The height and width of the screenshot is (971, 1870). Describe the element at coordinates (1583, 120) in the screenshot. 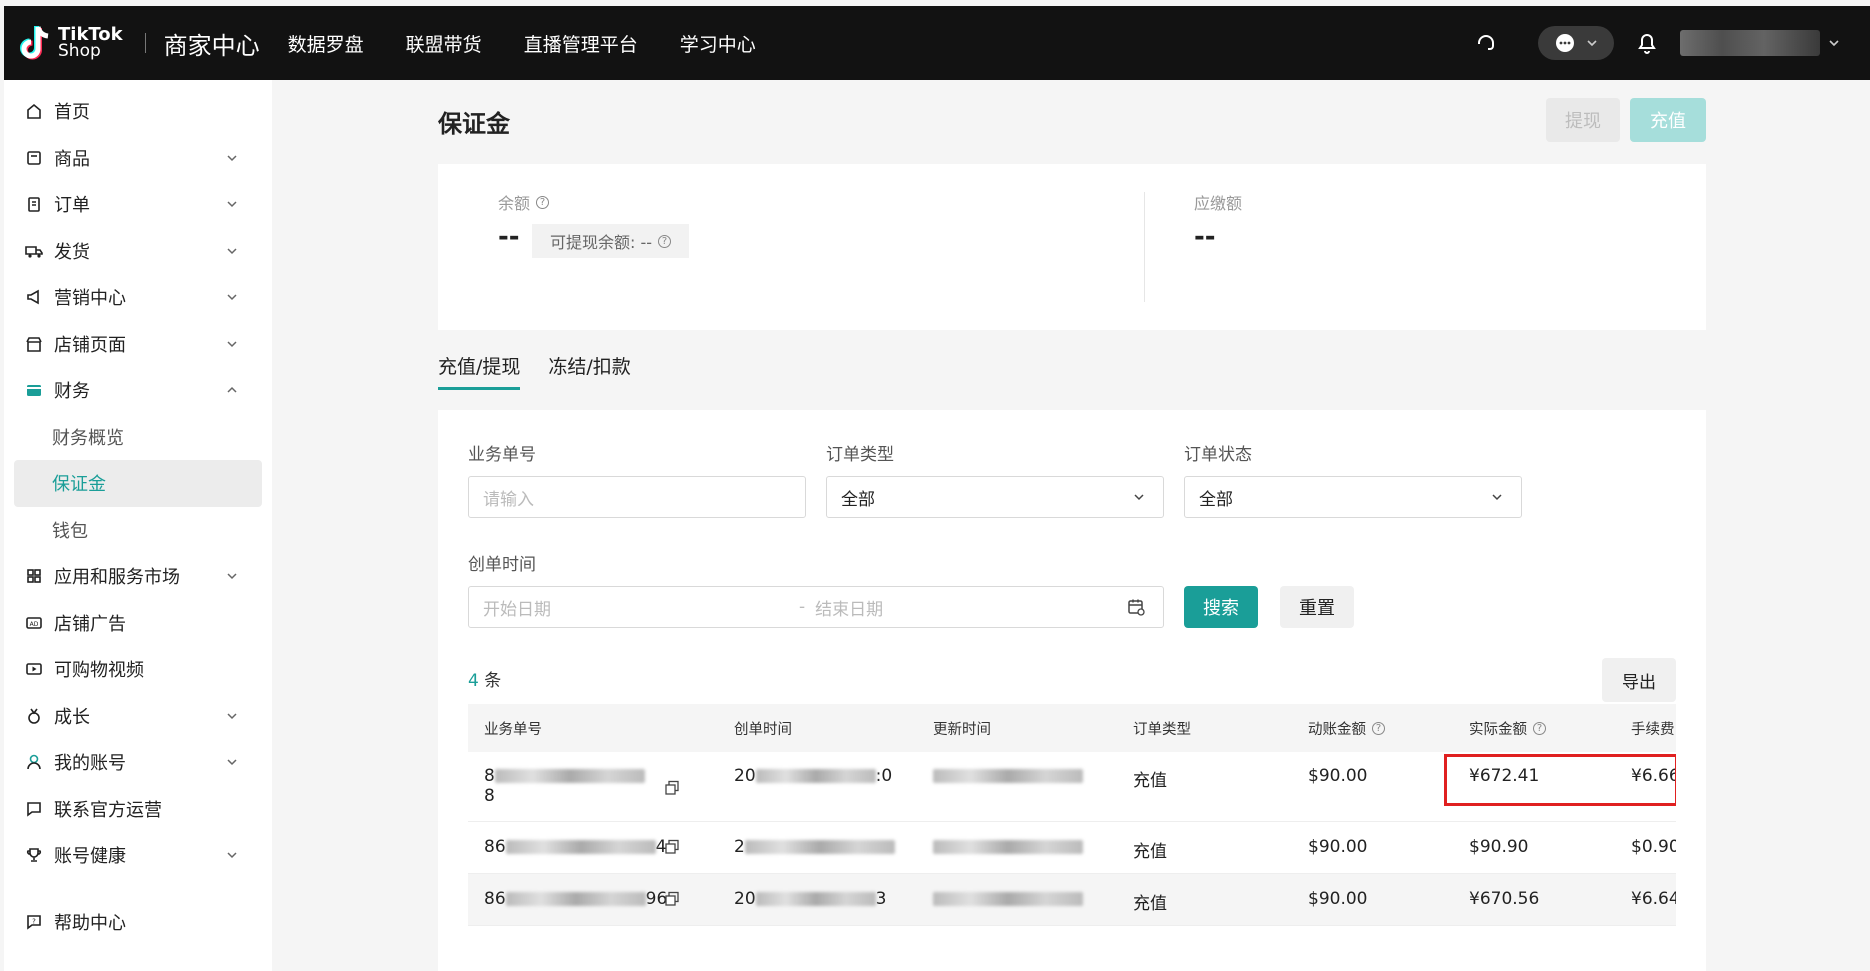

I see `withdraw-button: 提现` at that location.